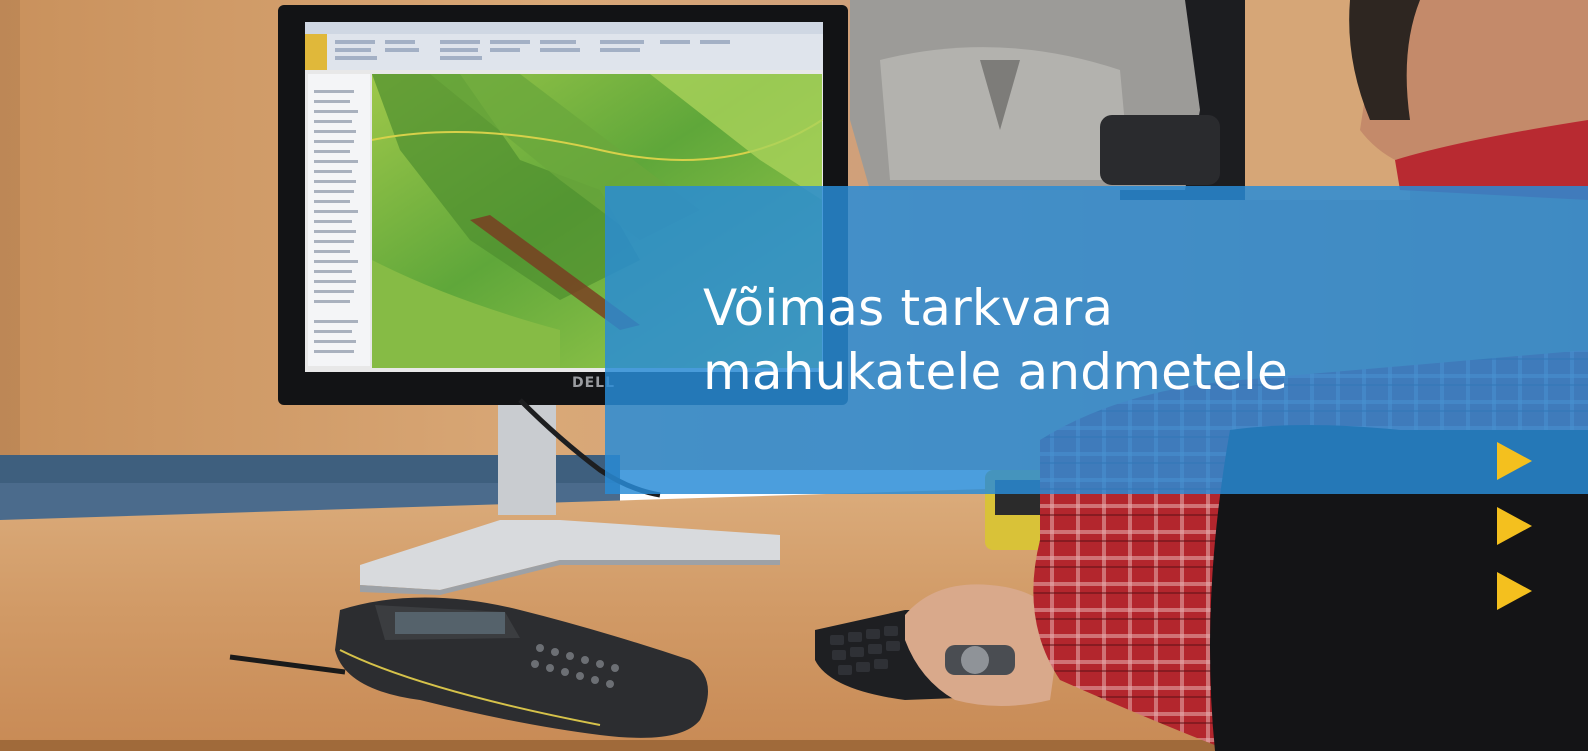  I want to click on headline-line-2: mahukatele andmetele, so click(995, 372).